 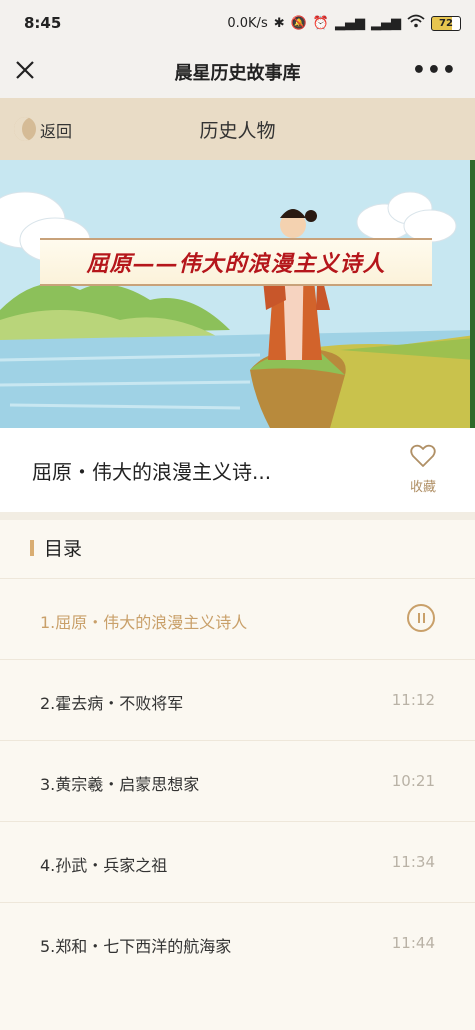 I want to click on close-icon, so click(x=25, y=72).